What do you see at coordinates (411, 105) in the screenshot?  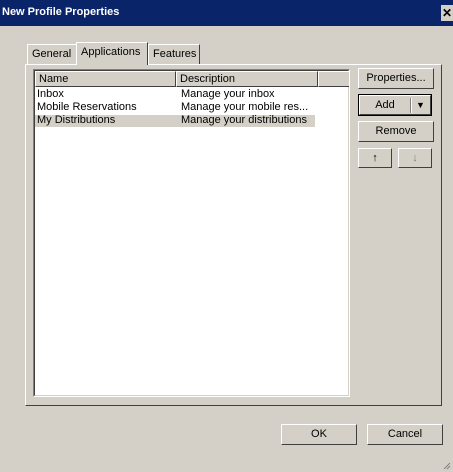 I see `split-divider` at bounding box center [411, 105].